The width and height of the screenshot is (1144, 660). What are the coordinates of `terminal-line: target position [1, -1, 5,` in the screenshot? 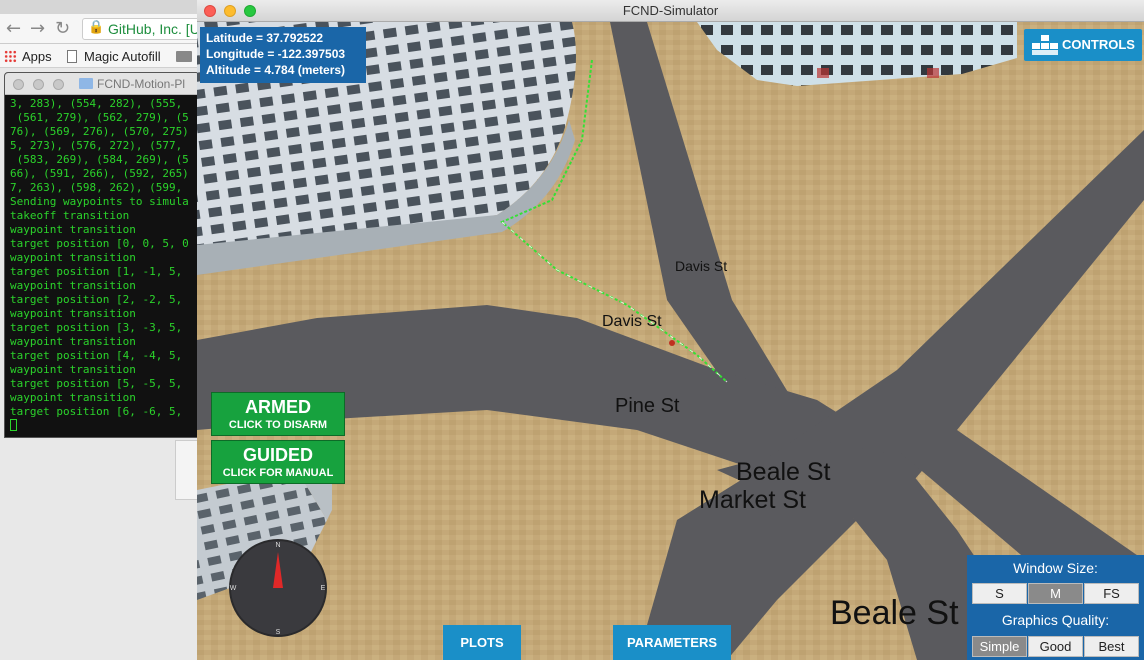 It's located at (96, 271).